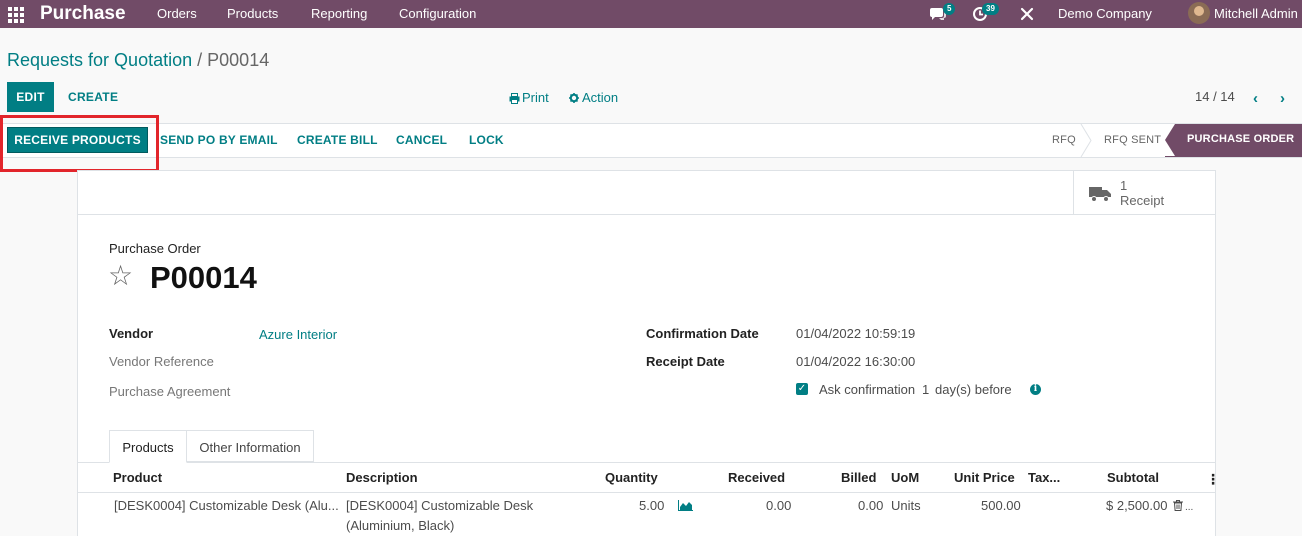 The image size is (1302, 536). I want to click on confirmation-date-label: Confirmation Date, so click(702, 333).